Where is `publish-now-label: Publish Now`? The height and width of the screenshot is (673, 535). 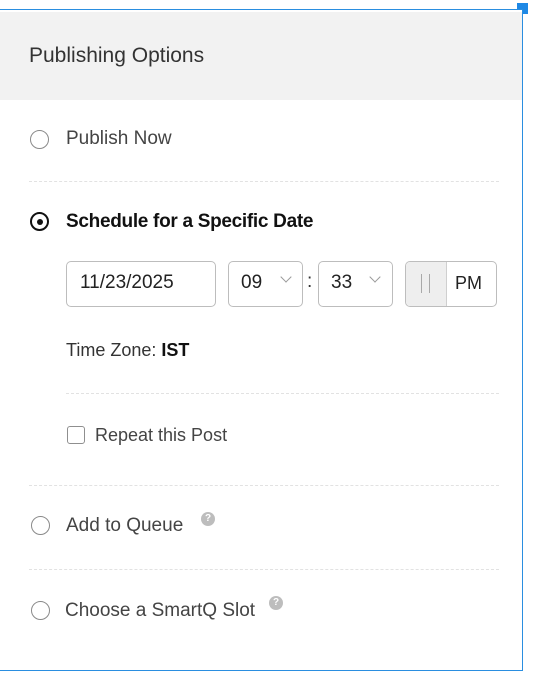
publish-now-label: Publish Now is located at coordinates (119, 139).